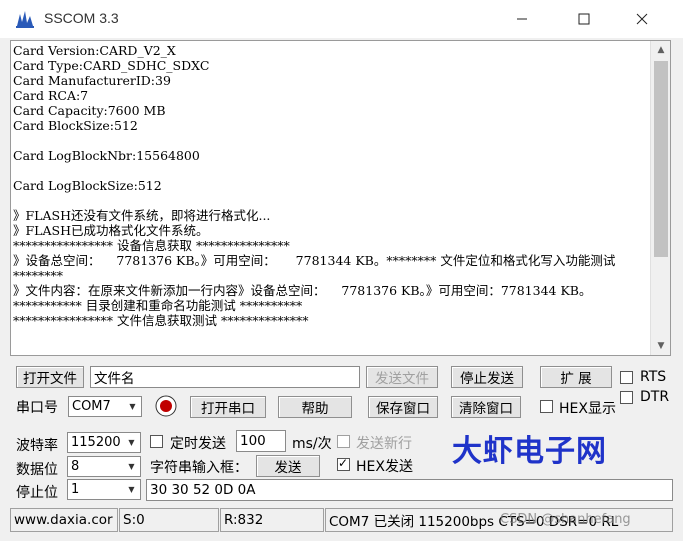 The height and width of the screenshot is (541, 683). What do you see at coordinates (655, 397) in the screenshot?
I see `dtr-label: DTR` at bounding box center [655, 397].